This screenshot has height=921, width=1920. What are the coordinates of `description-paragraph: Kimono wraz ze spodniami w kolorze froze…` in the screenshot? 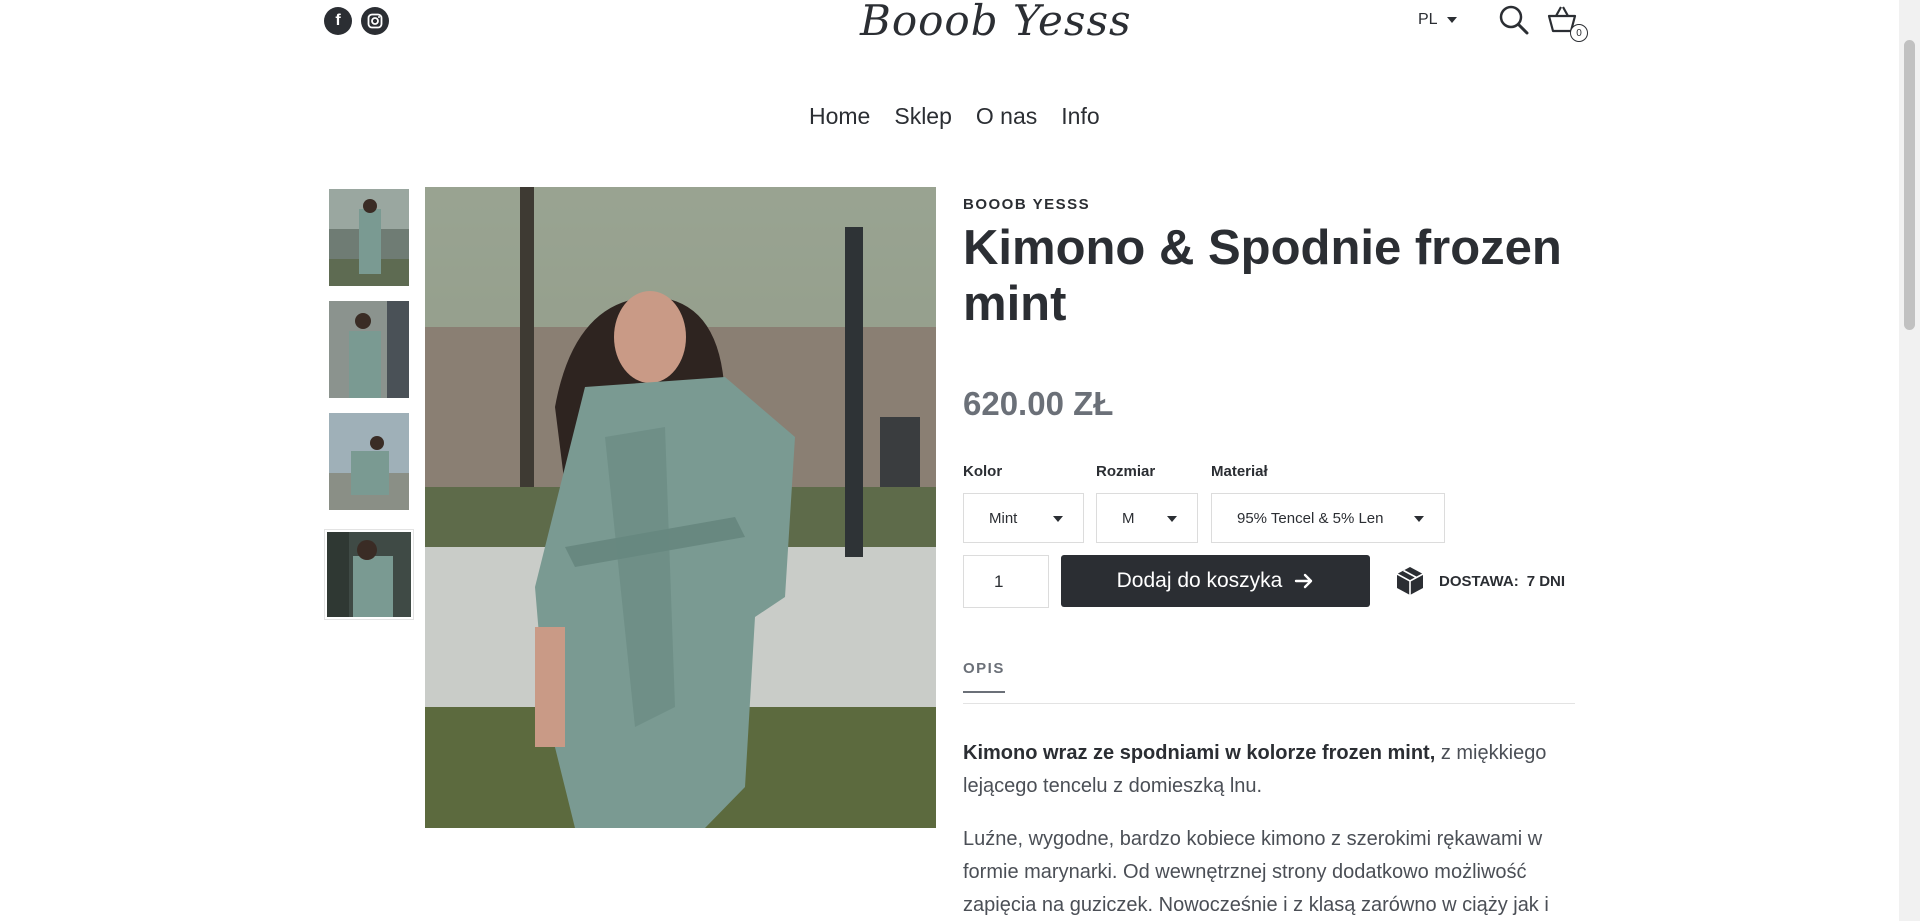 It's located at (1269, 770).